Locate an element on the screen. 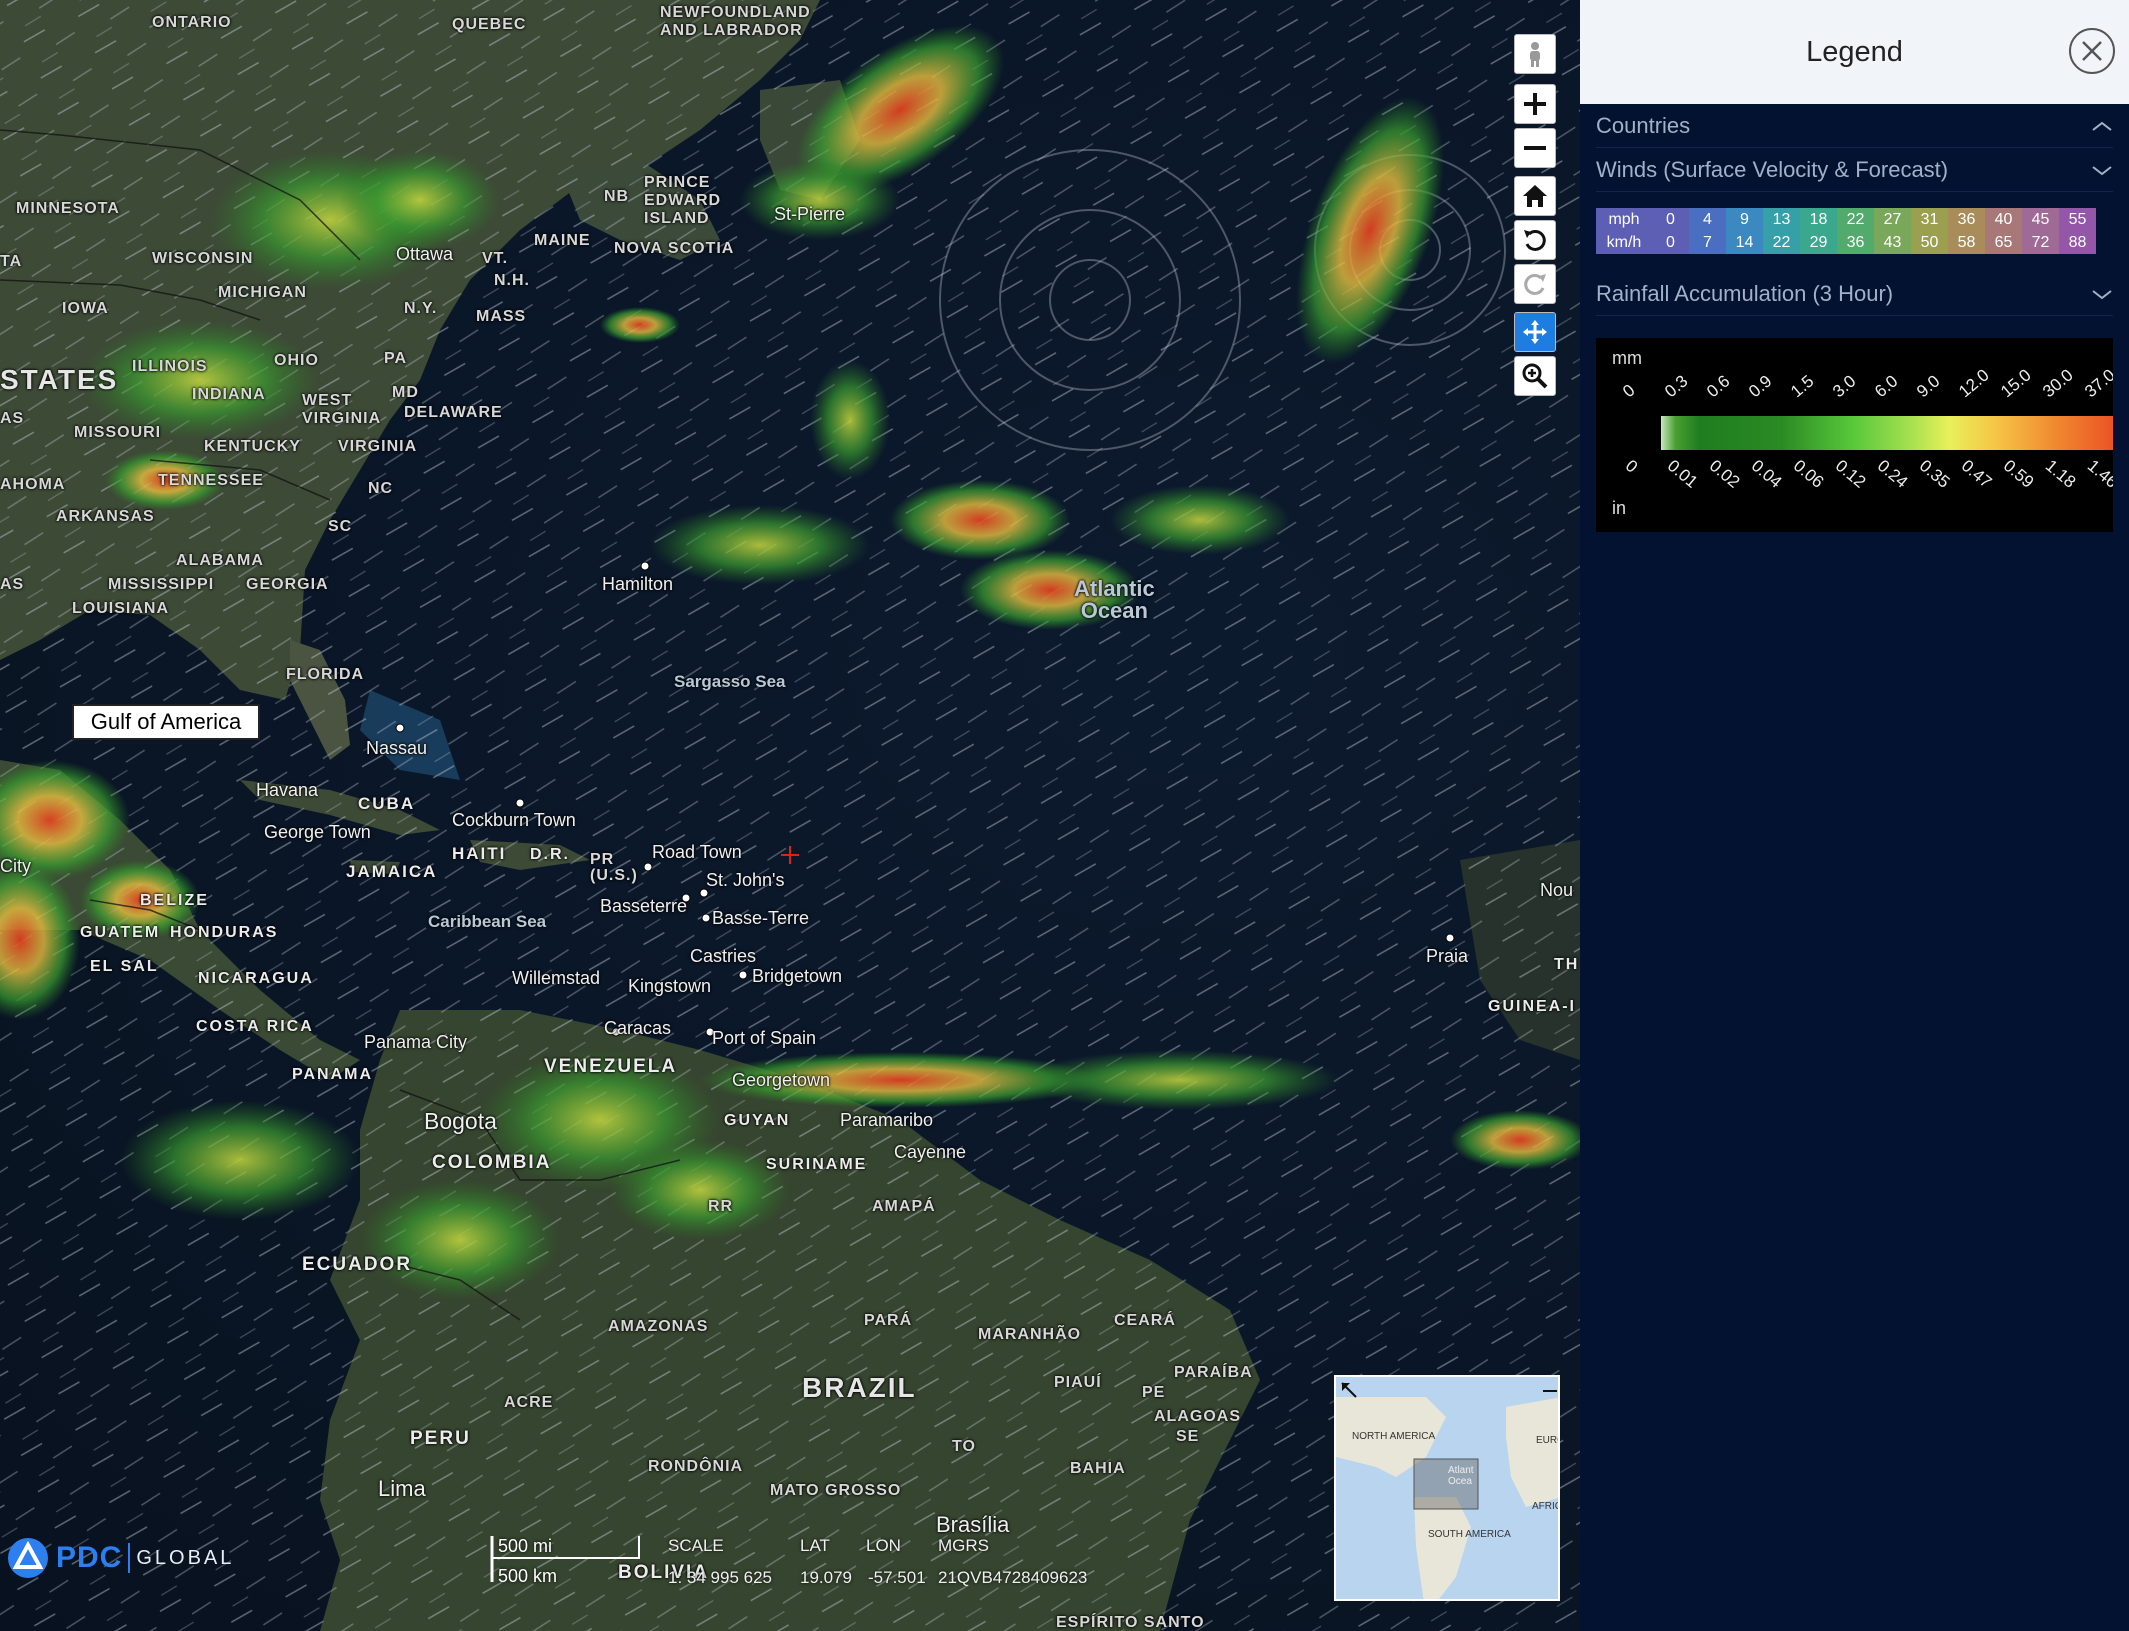 The width and height of the screenshot is (2129, 1631). redo-icon is located at coordinates (1535, 284).